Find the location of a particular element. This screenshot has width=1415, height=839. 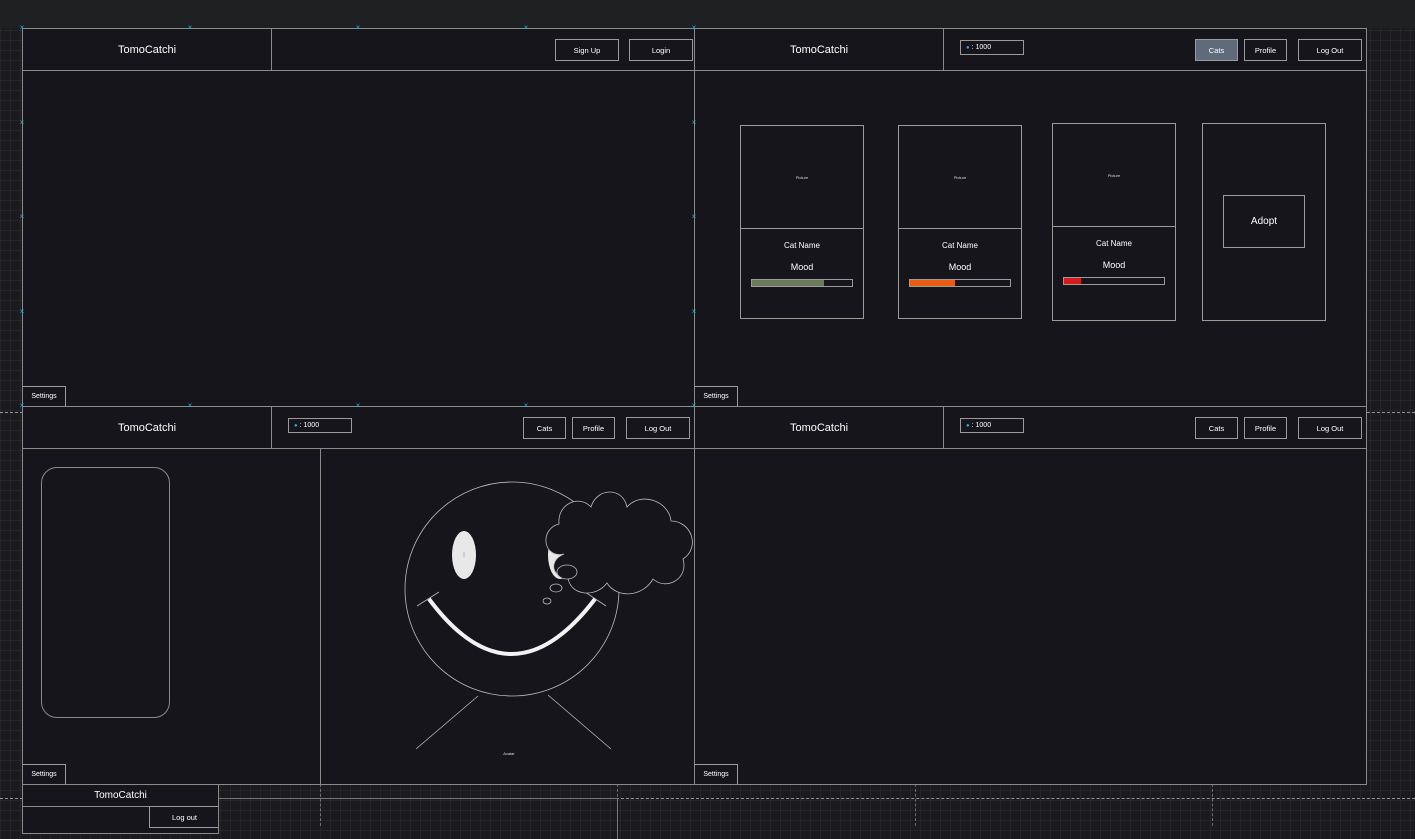

mobile-header: TomoCatchi is located at coordinates (120, 796).